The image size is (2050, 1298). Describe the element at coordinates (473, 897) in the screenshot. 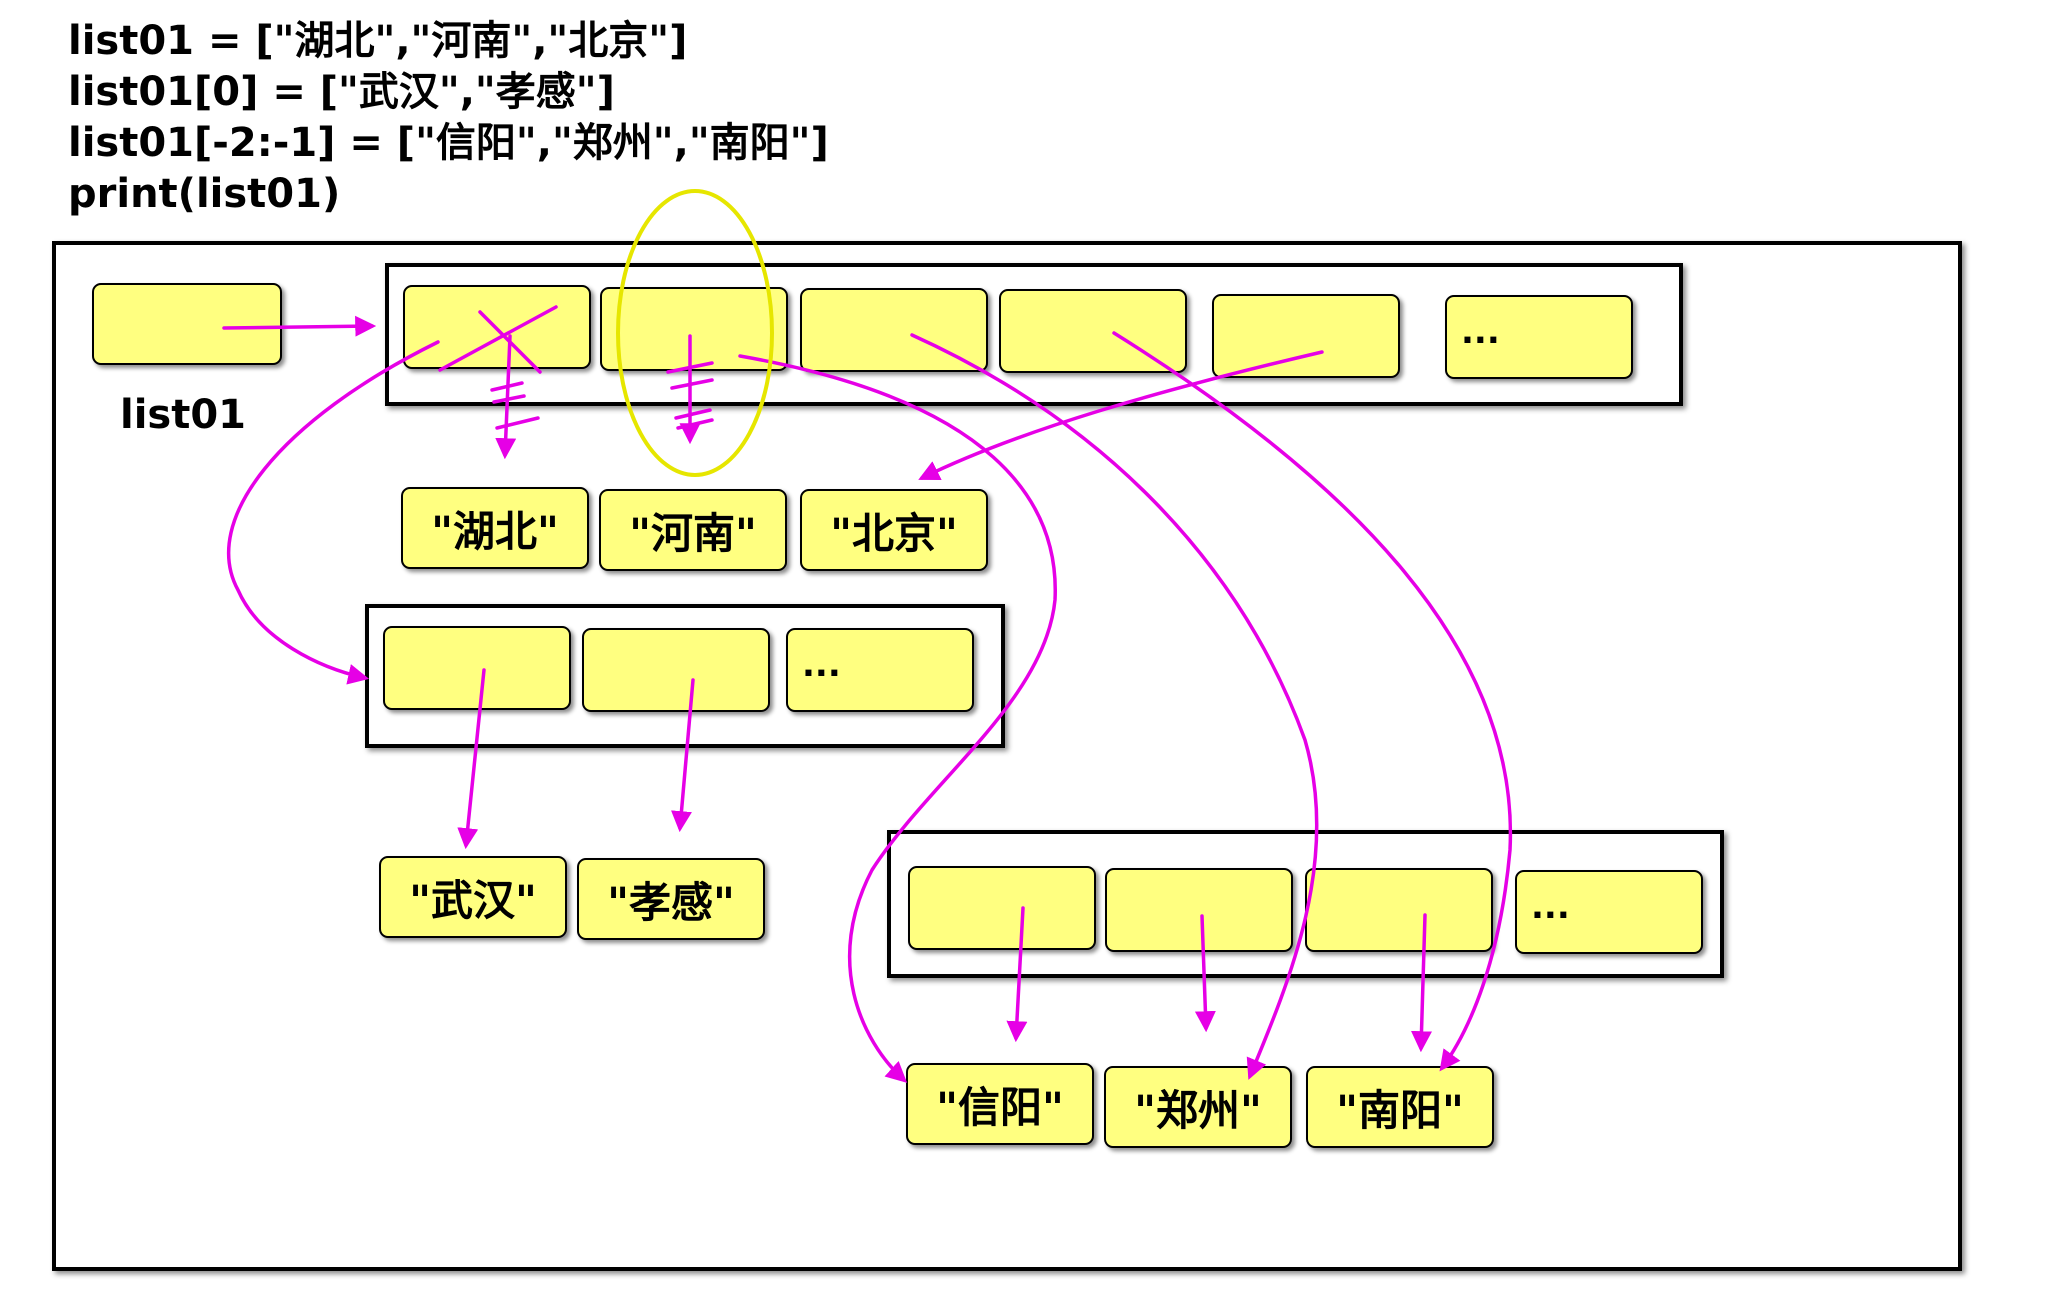

I see `string-wuhan: "武汉"` at that location.